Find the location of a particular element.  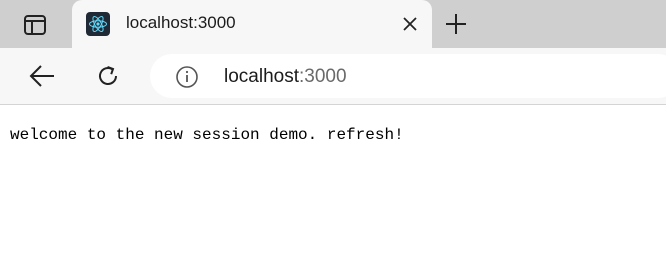

url-host: localhost is located at coordinates (261, 76).